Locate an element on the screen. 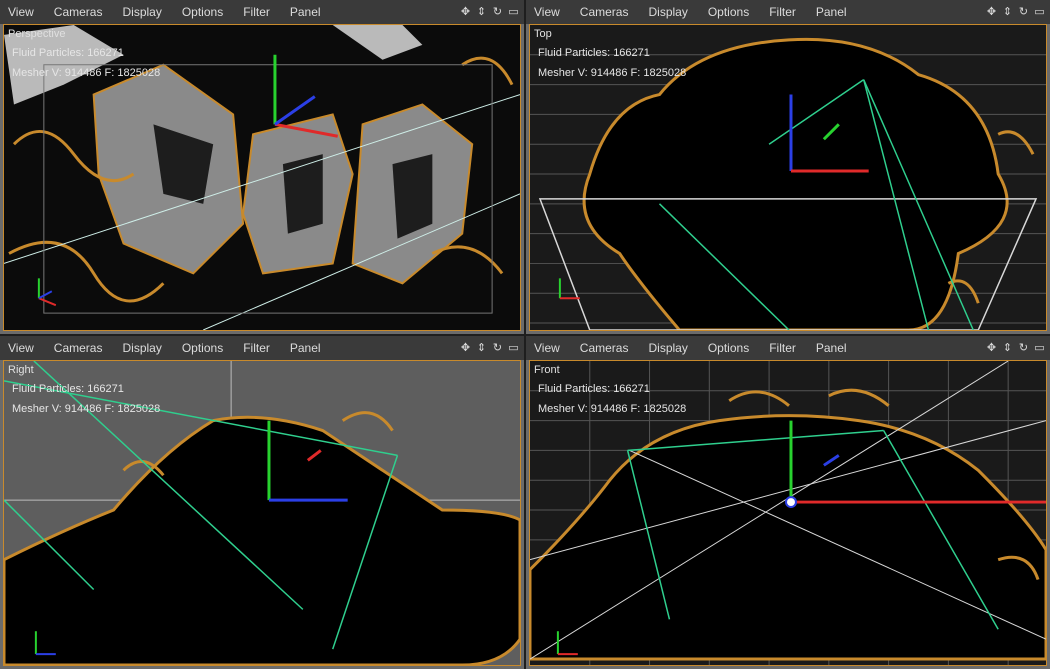 Image resolution: width=1050 pixels, height=669 pixels. viewport-label: Top is located at coordinates (543, 34).